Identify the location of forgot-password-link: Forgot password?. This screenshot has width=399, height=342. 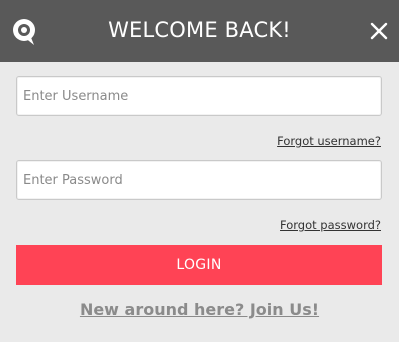
(330, 225).